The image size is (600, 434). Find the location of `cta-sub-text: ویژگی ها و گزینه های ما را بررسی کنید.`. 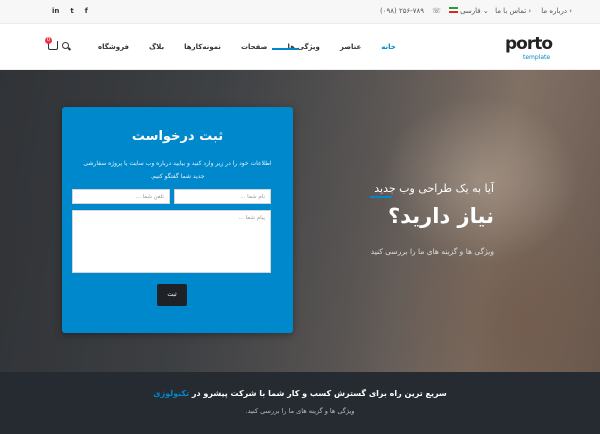

cta-sub-text: ویژگی ها و گزینه های ما را بررسی کنید. is located at coordinates (300, 411).